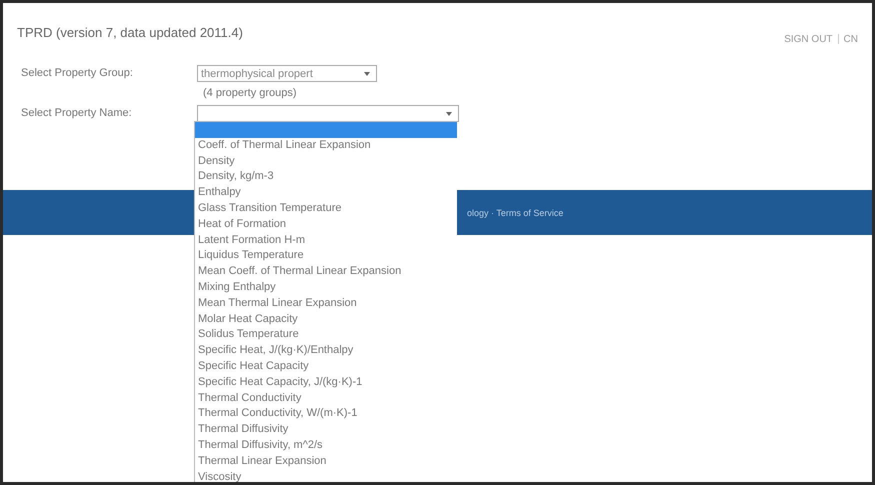  I want to click on dropdown-option: Enthalpy, so click(326, 193).